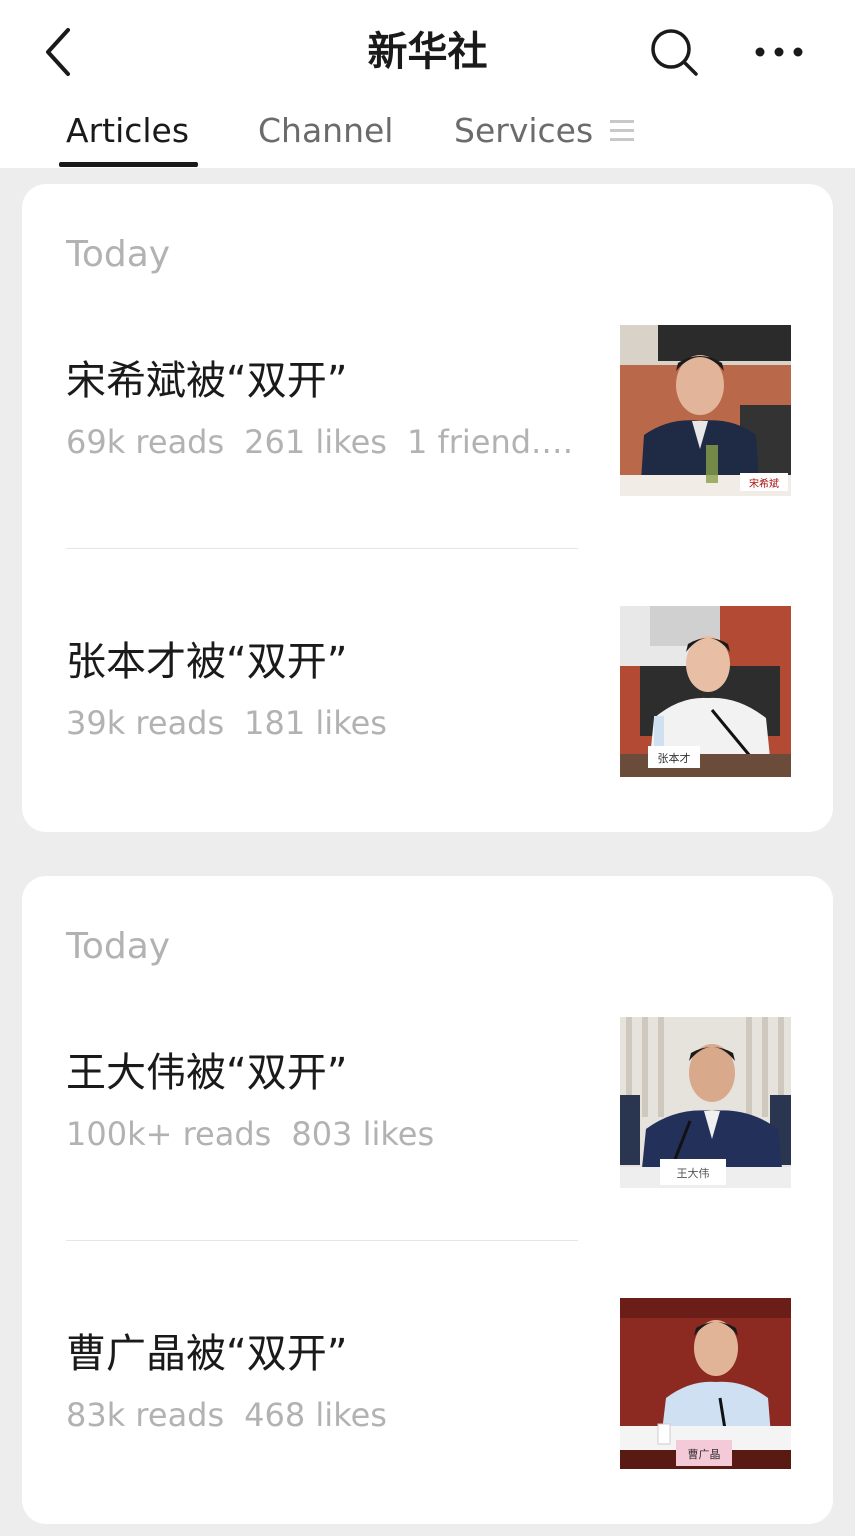 Image resolution: width=855 pixels, height=1536 pixels. What do you see at coordinates (704, 1454) in the screenshot?
I see `svg-text: 曹广晶` at bounding box center [704, 1454].